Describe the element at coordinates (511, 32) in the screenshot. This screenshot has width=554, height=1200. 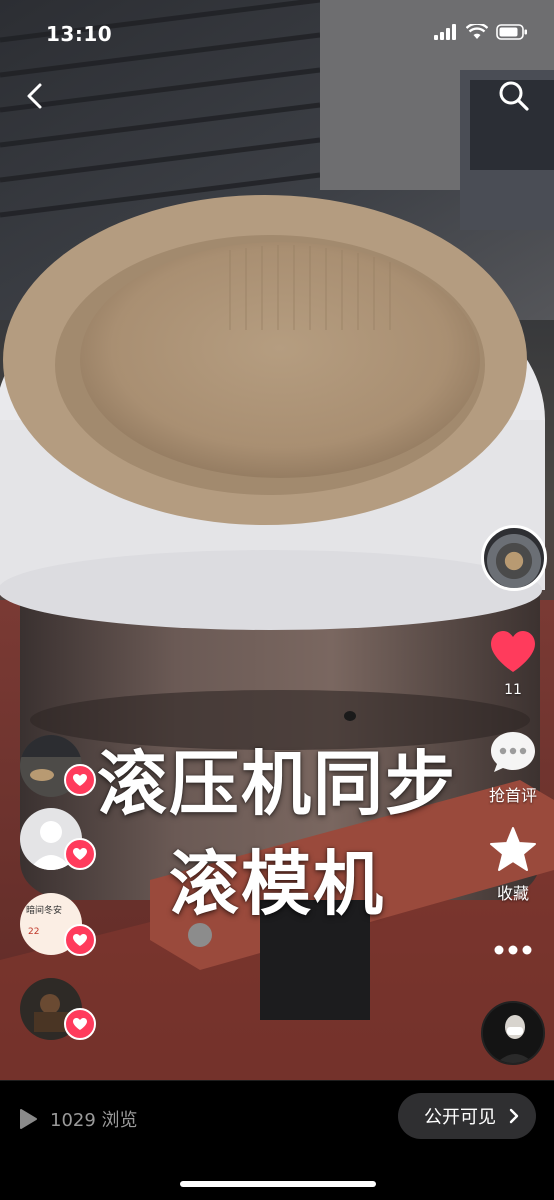
I see `battery-icon` at that location.